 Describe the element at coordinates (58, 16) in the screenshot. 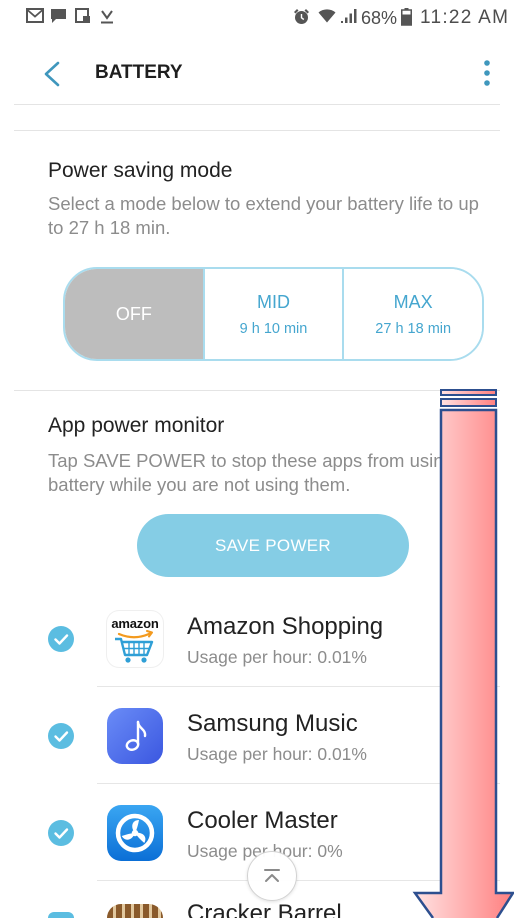

I see `message-icon` at that location.